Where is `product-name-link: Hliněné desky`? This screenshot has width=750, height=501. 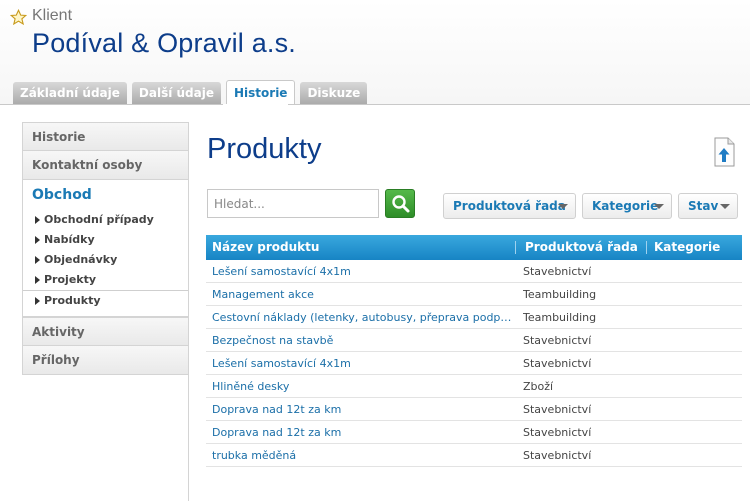
product-name-link: Hliněné desky is located at coordinates (362, 386).